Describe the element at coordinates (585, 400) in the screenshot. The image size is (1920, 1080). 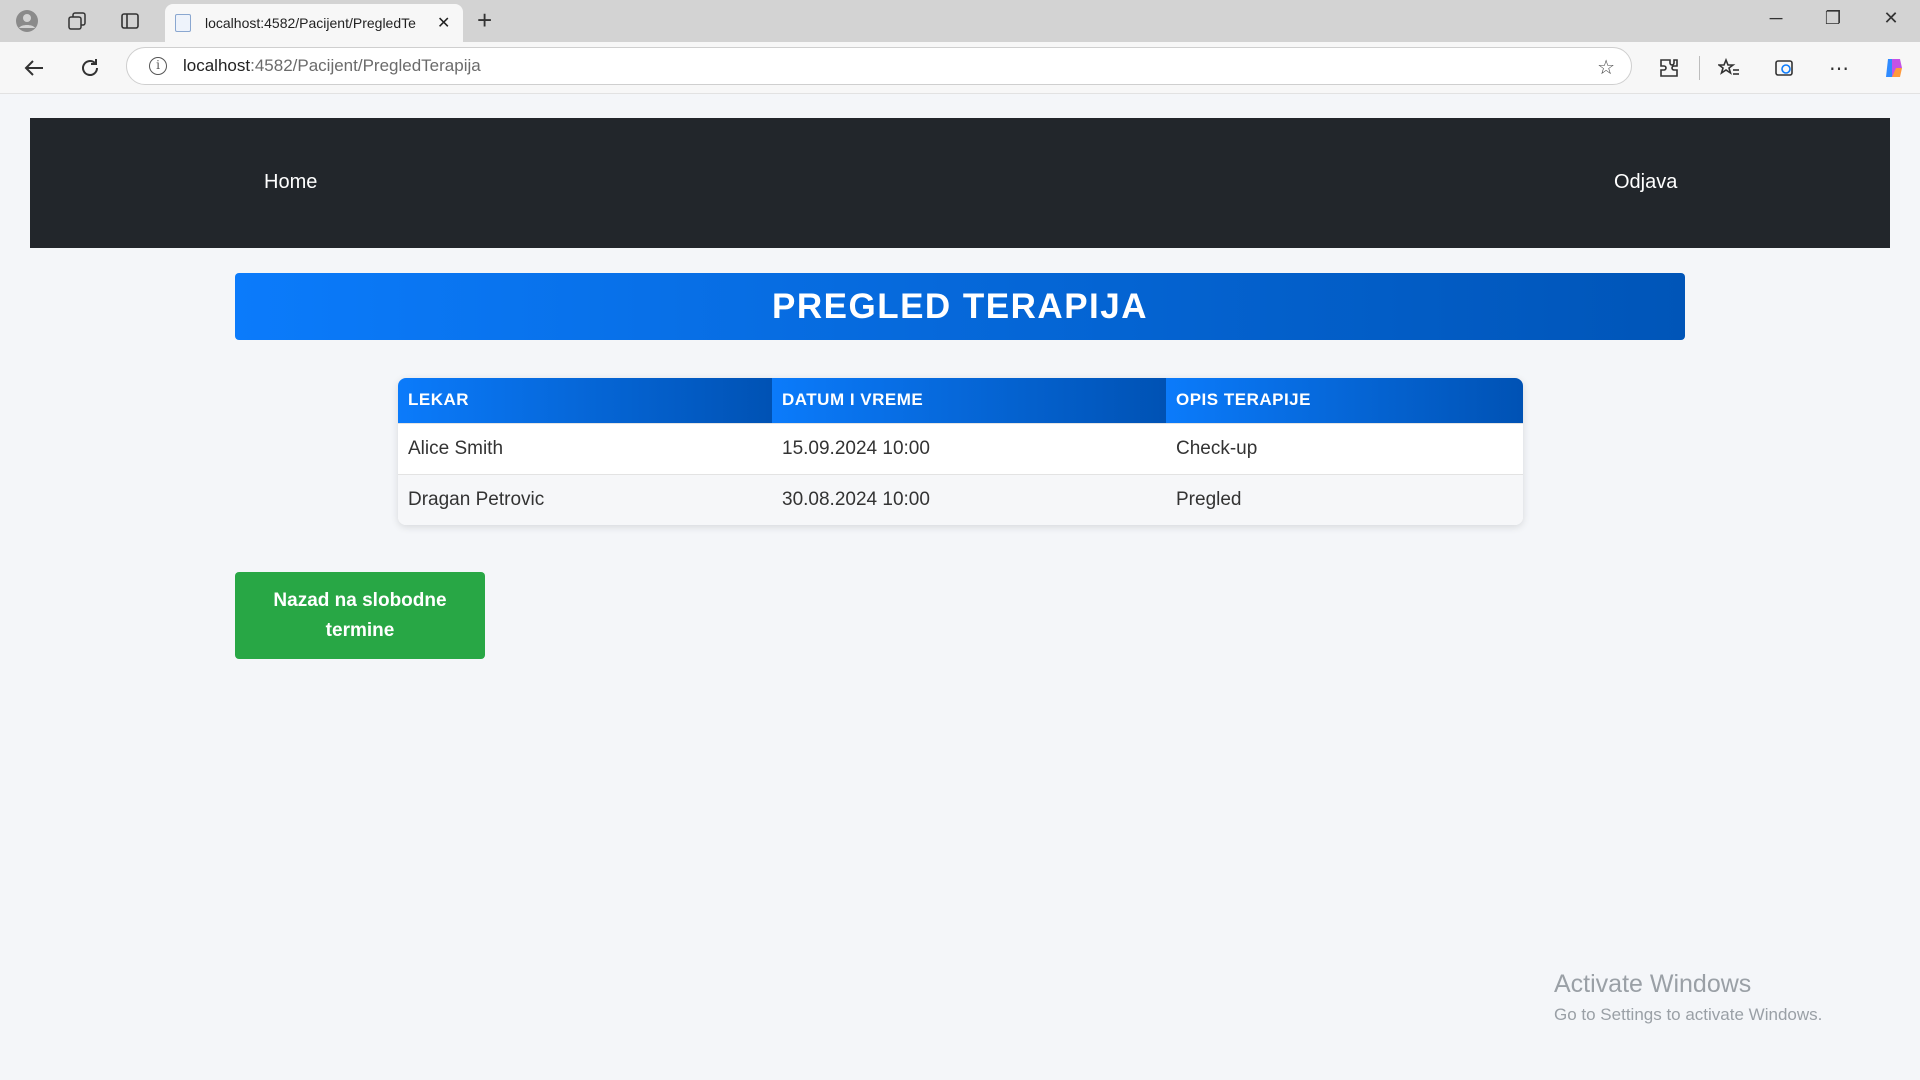
I see `column-header-doctor: LEKAR` at that location.